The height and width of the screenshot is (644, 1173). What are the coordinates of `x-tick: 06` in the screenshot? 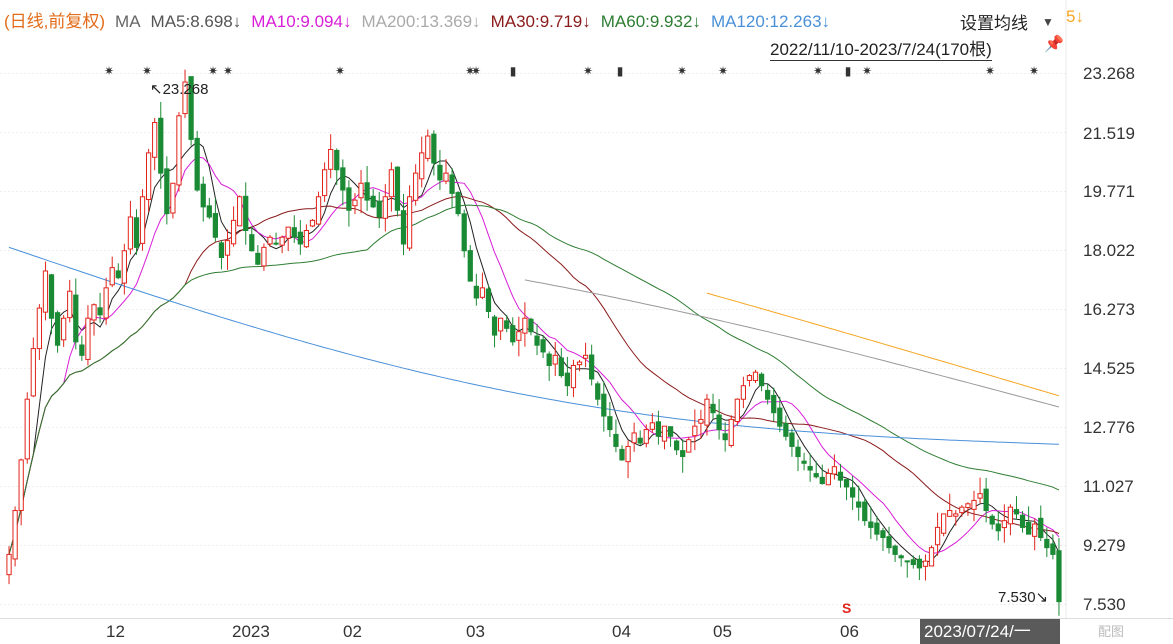 It's located at (849, 631).